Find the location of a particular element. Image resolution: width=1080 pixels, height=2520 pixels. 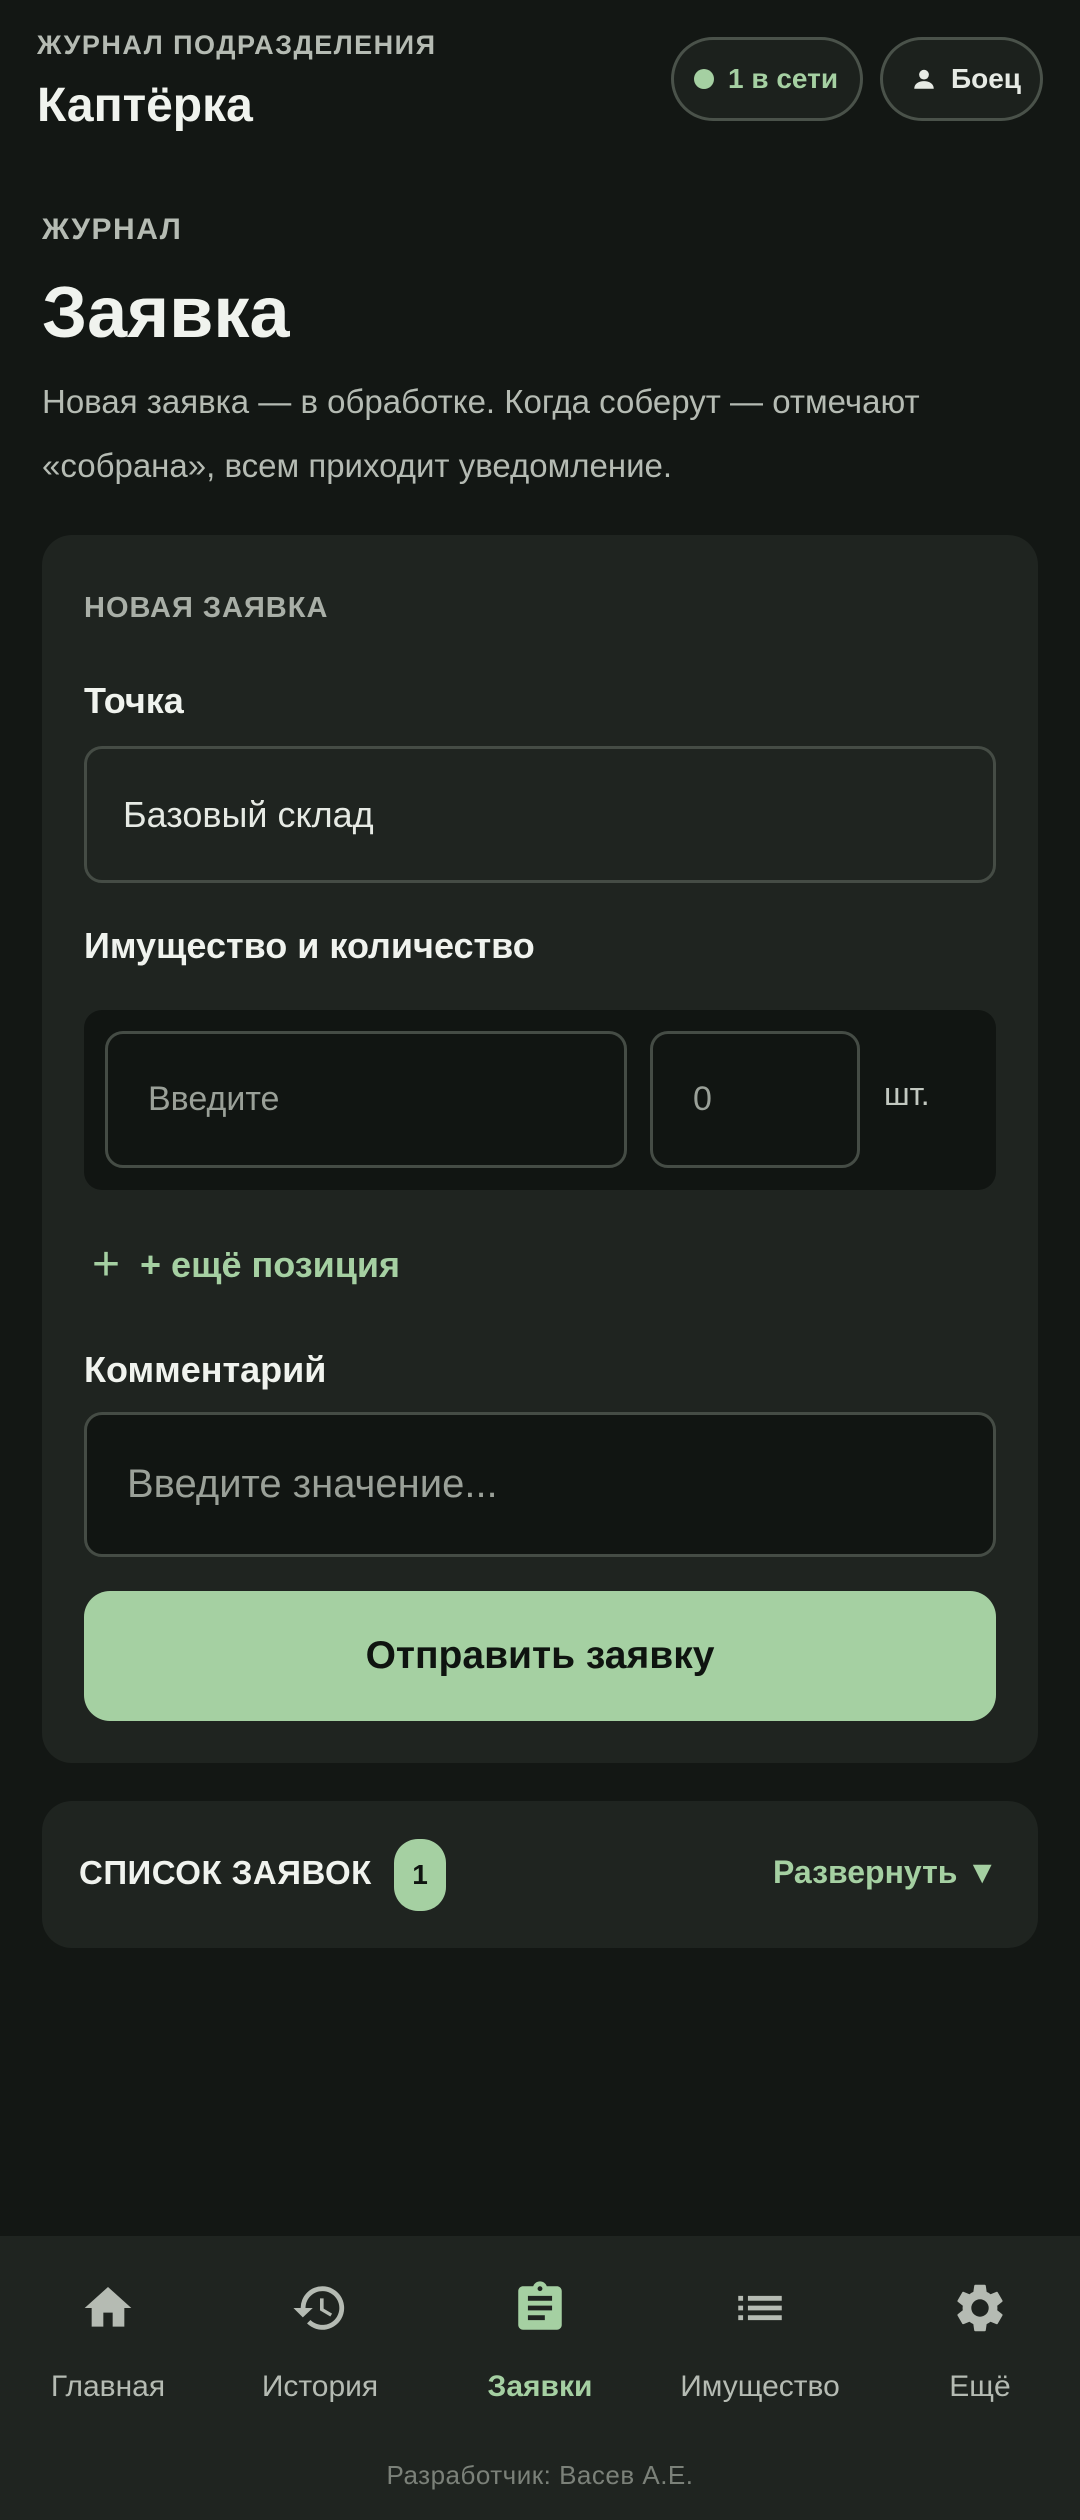

nav-label-home: Главная is located at coordinates (108, 2386).